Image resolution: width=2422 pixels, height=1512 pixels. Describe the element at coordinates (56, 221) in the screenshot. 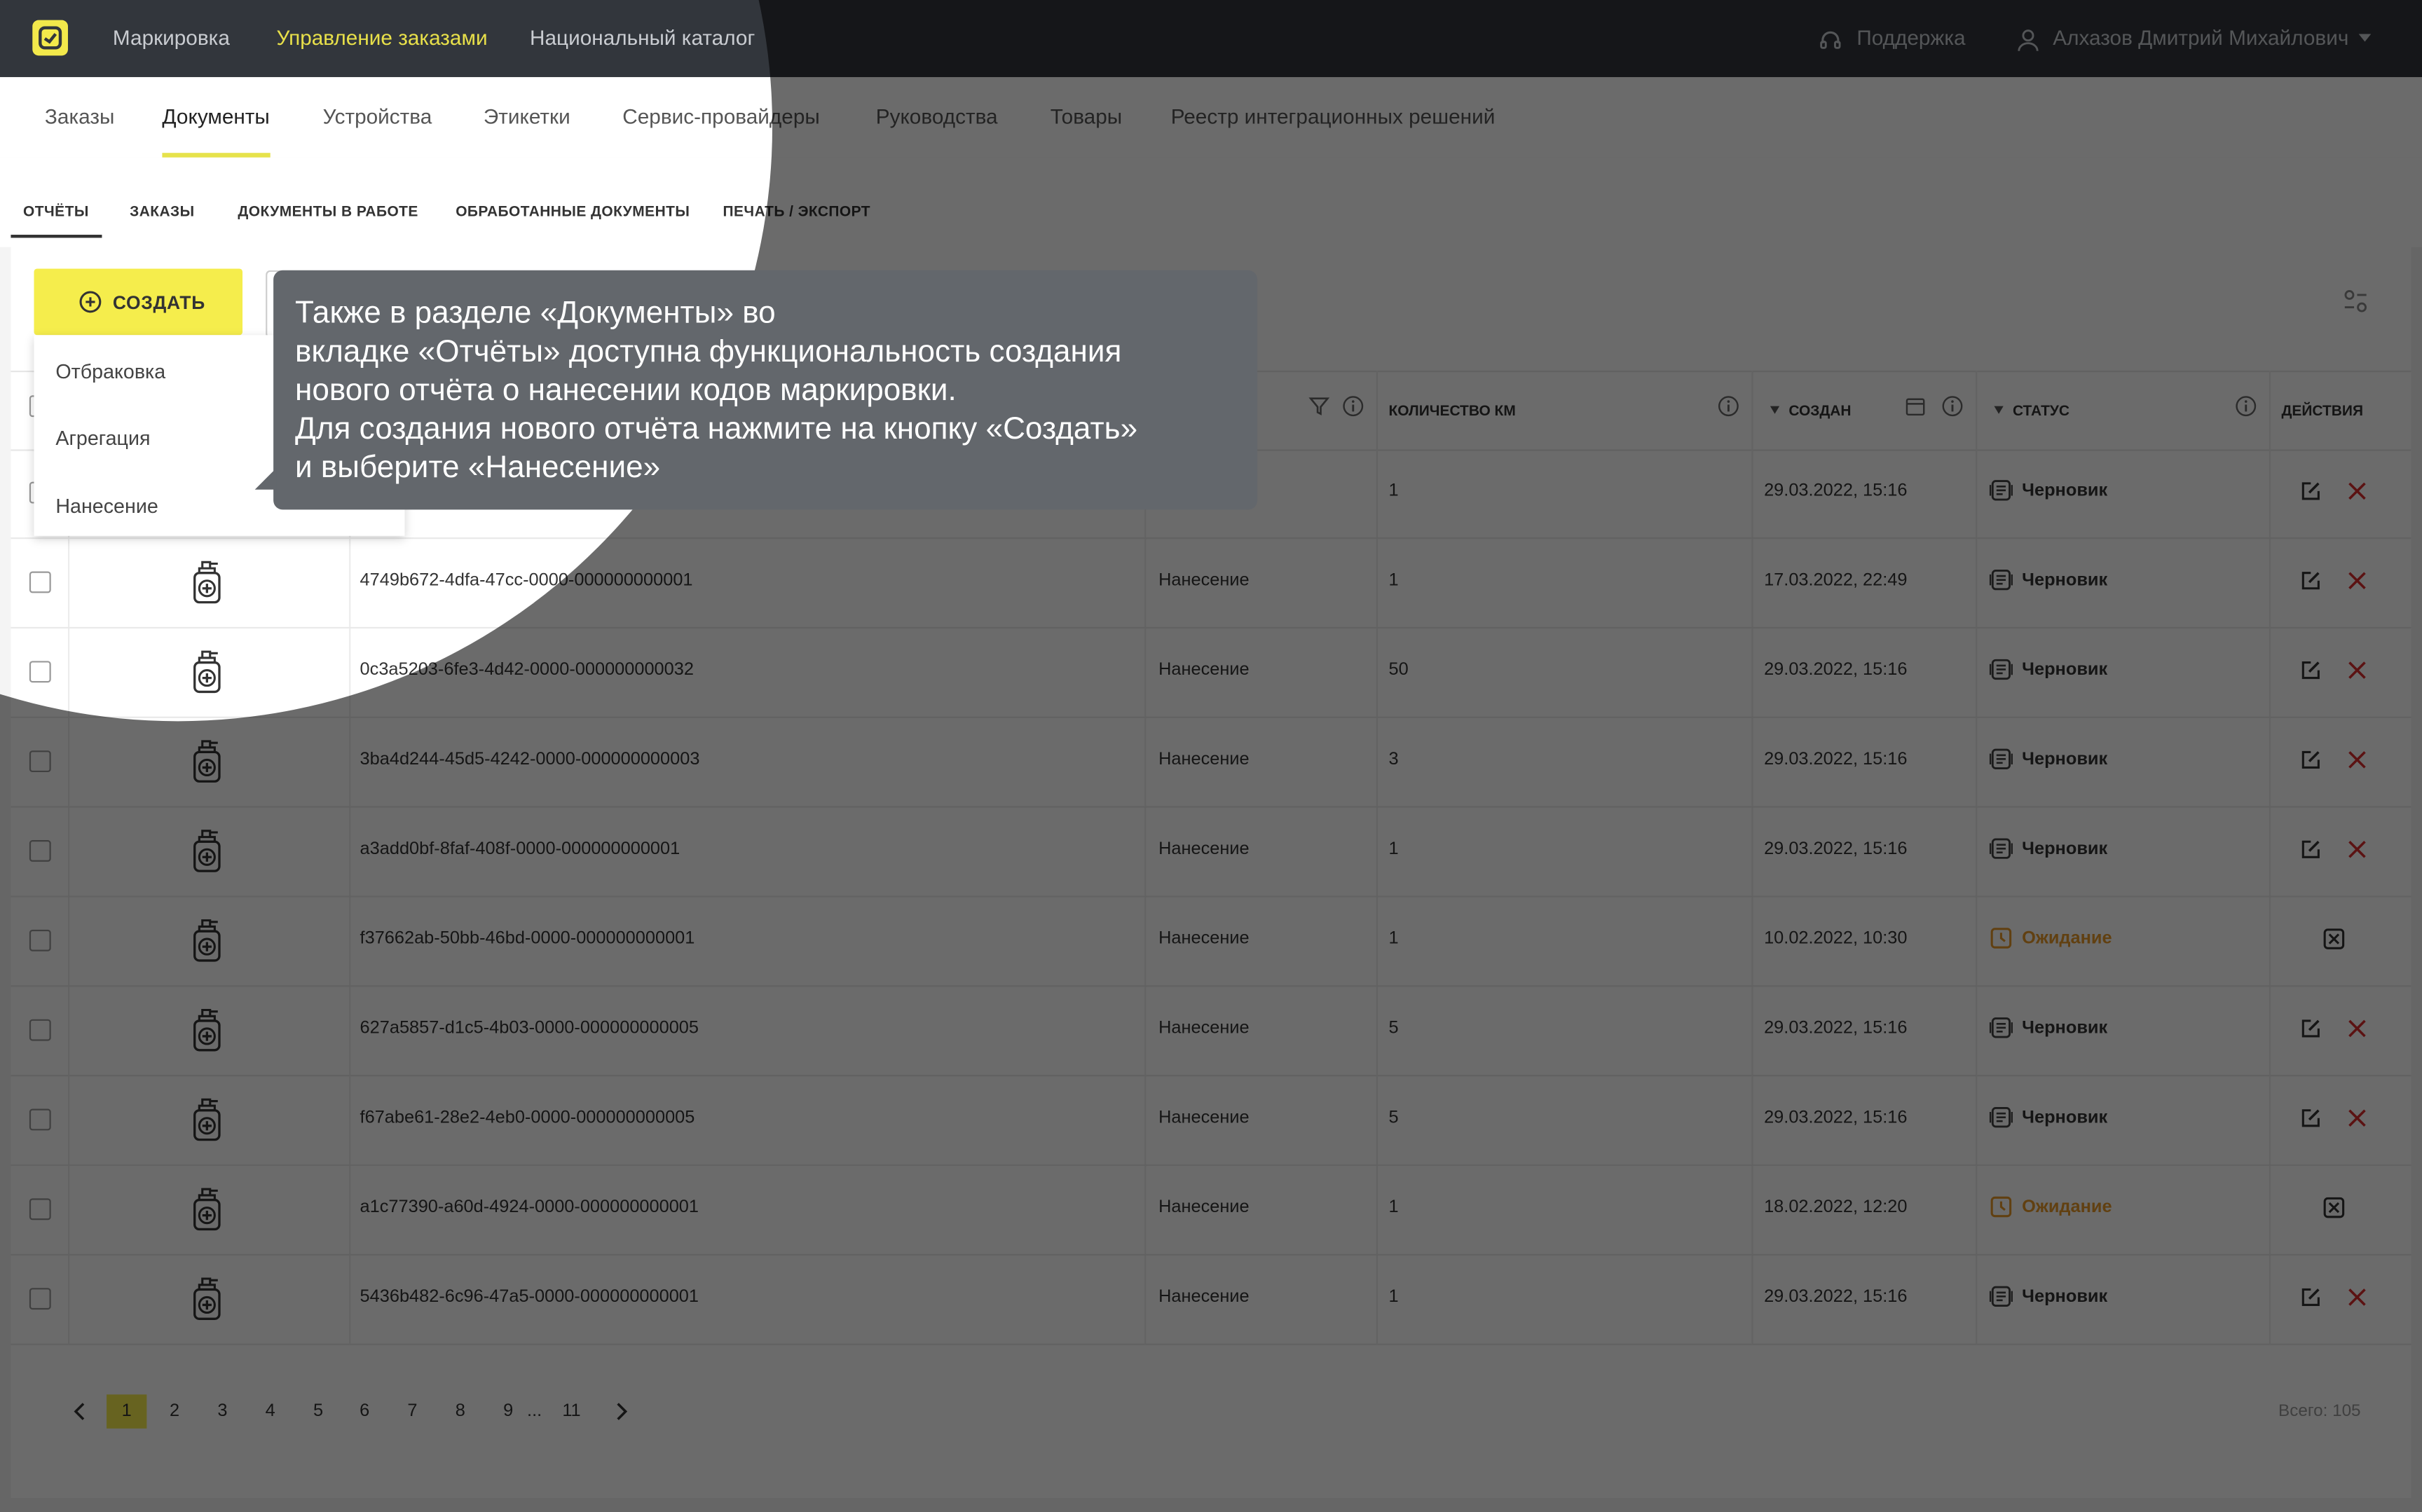

I see `subtab-reports: ОТЧЁТЫ` at that location.